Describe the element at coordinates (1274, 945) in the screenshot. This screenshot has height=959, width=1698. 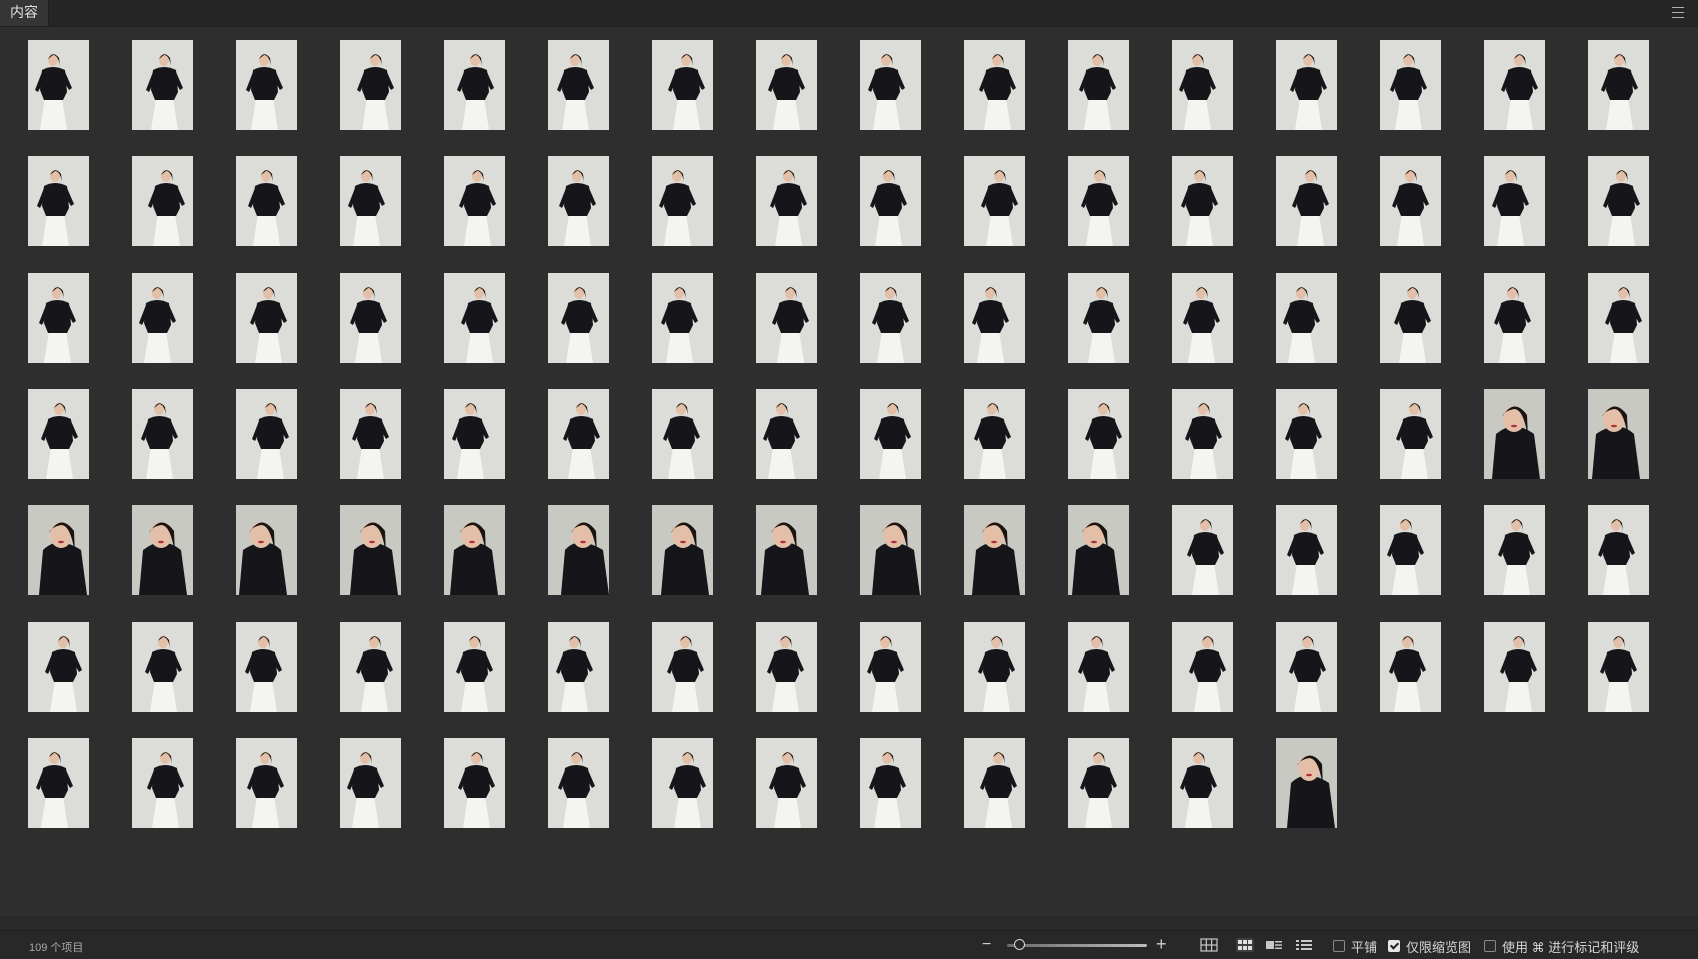
I see `detail-view-icon` at that location.